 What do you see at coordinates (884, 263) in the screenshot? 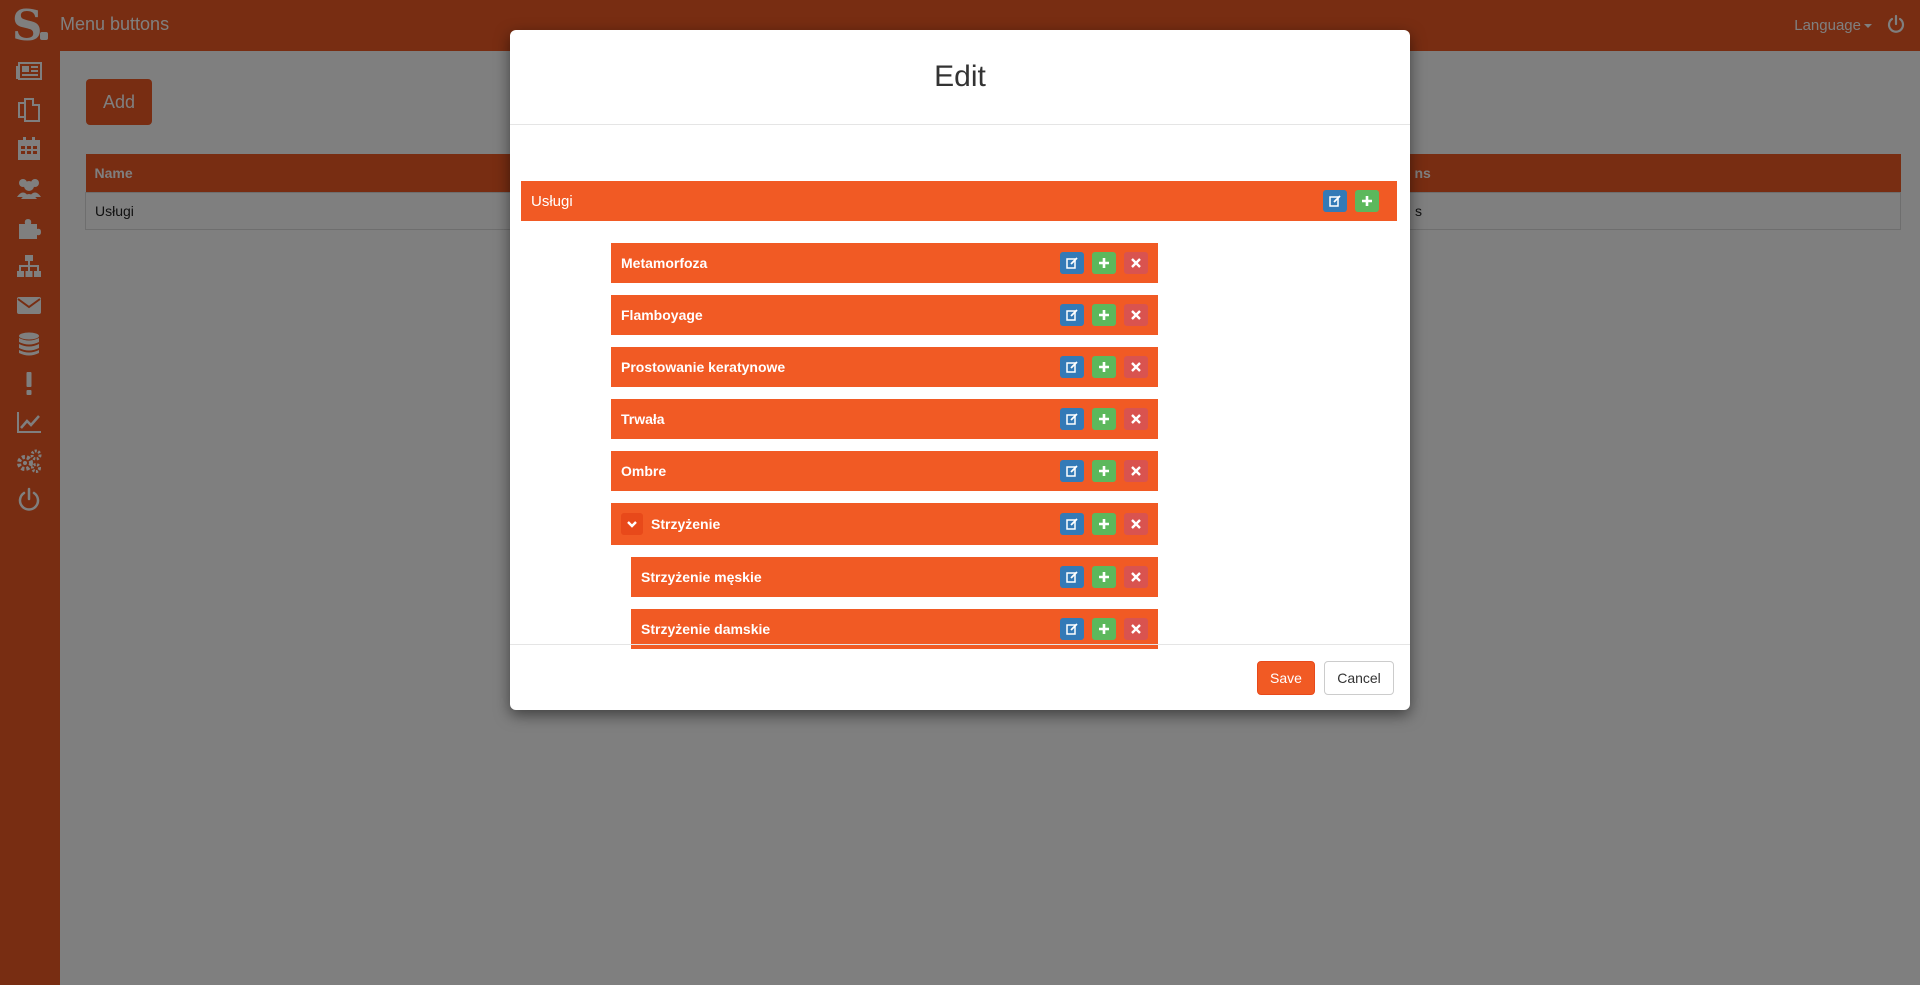
I see `tree-node: Metamorfoza` at bounding box center [884, 263].